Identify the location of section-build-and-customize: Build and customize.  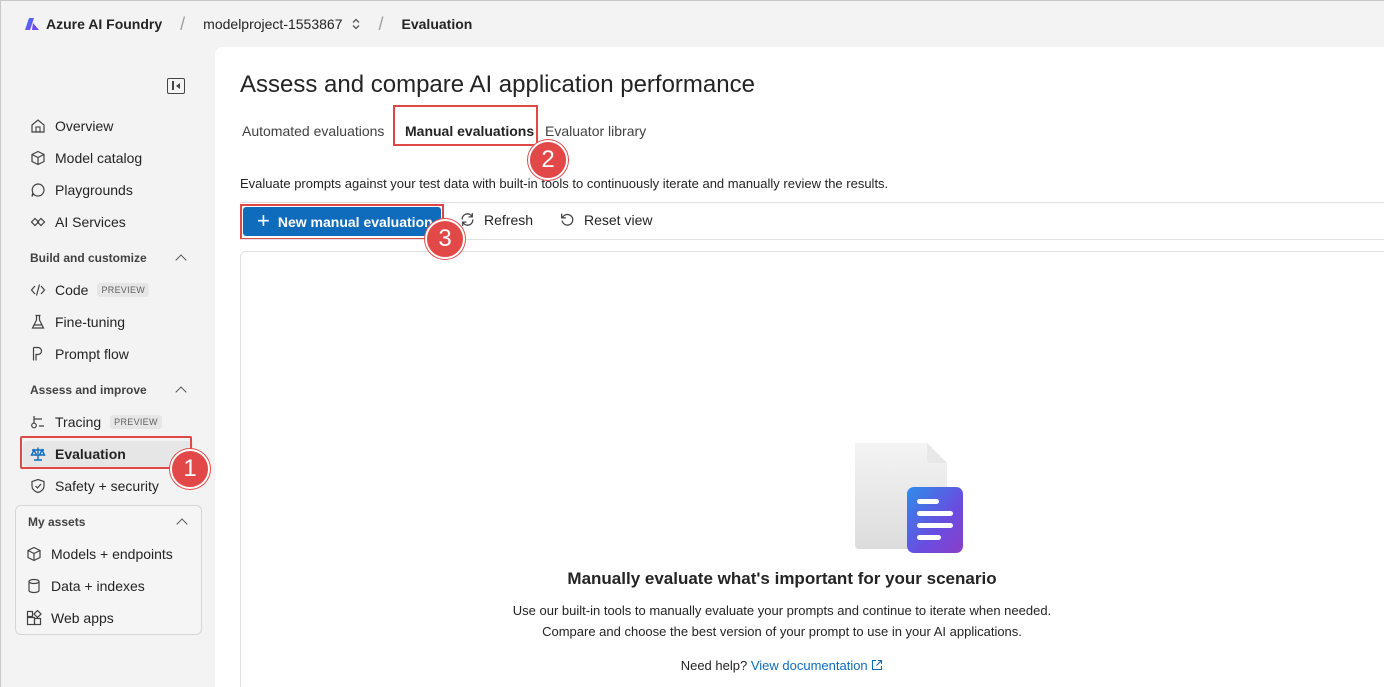
(108, 258).